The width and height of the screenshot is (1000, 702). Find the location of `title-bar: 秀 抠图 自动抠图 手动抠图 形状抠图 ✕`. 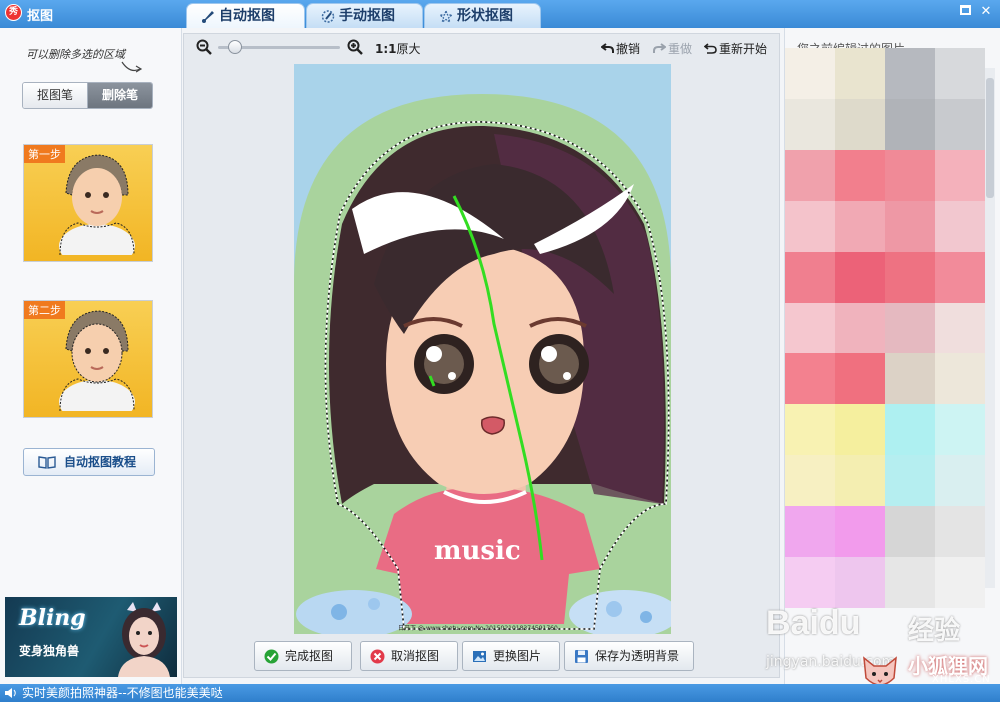

title-bar: 秀 抠图 自动抠图 手动抠图 形状抠图 ✕ is located at coordinates (500, 14).